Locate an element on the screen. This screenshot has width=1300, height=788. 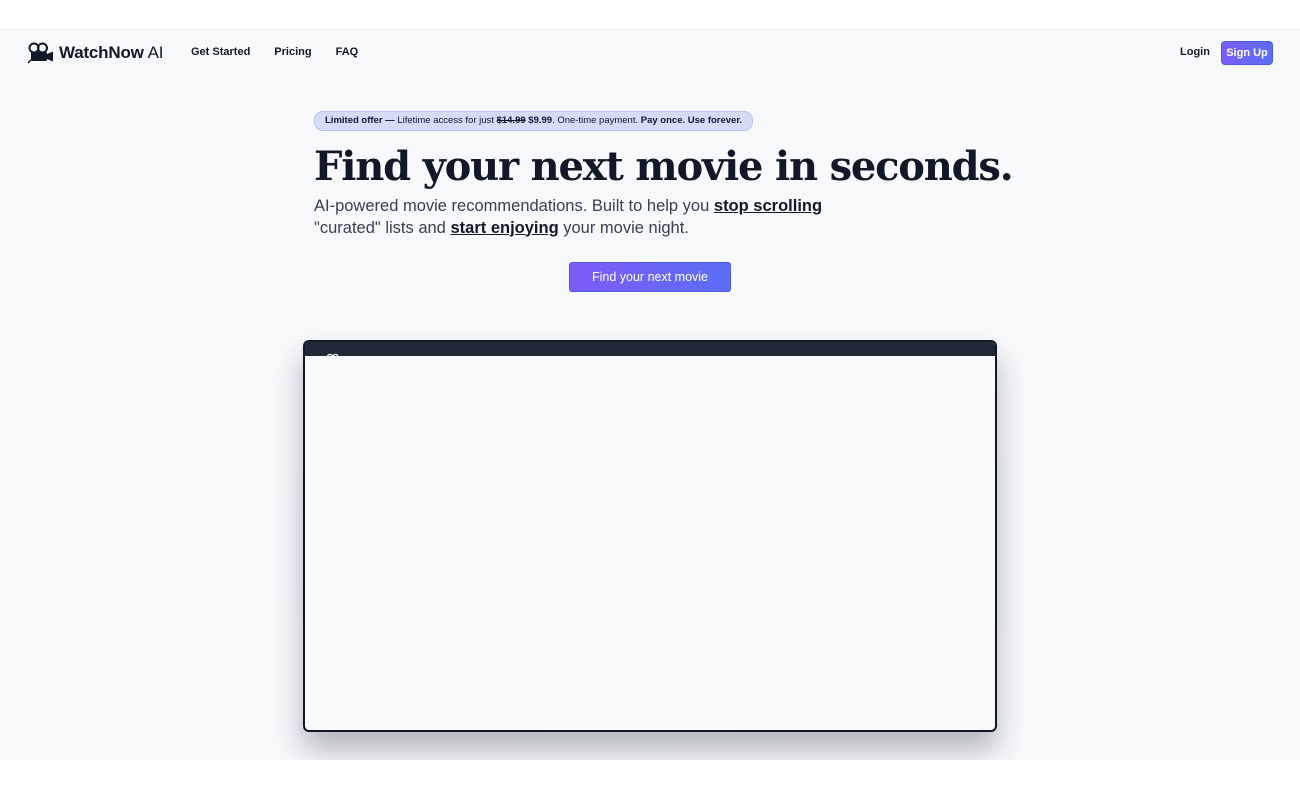
preview-title-bar is located at coordinates (650, 351).